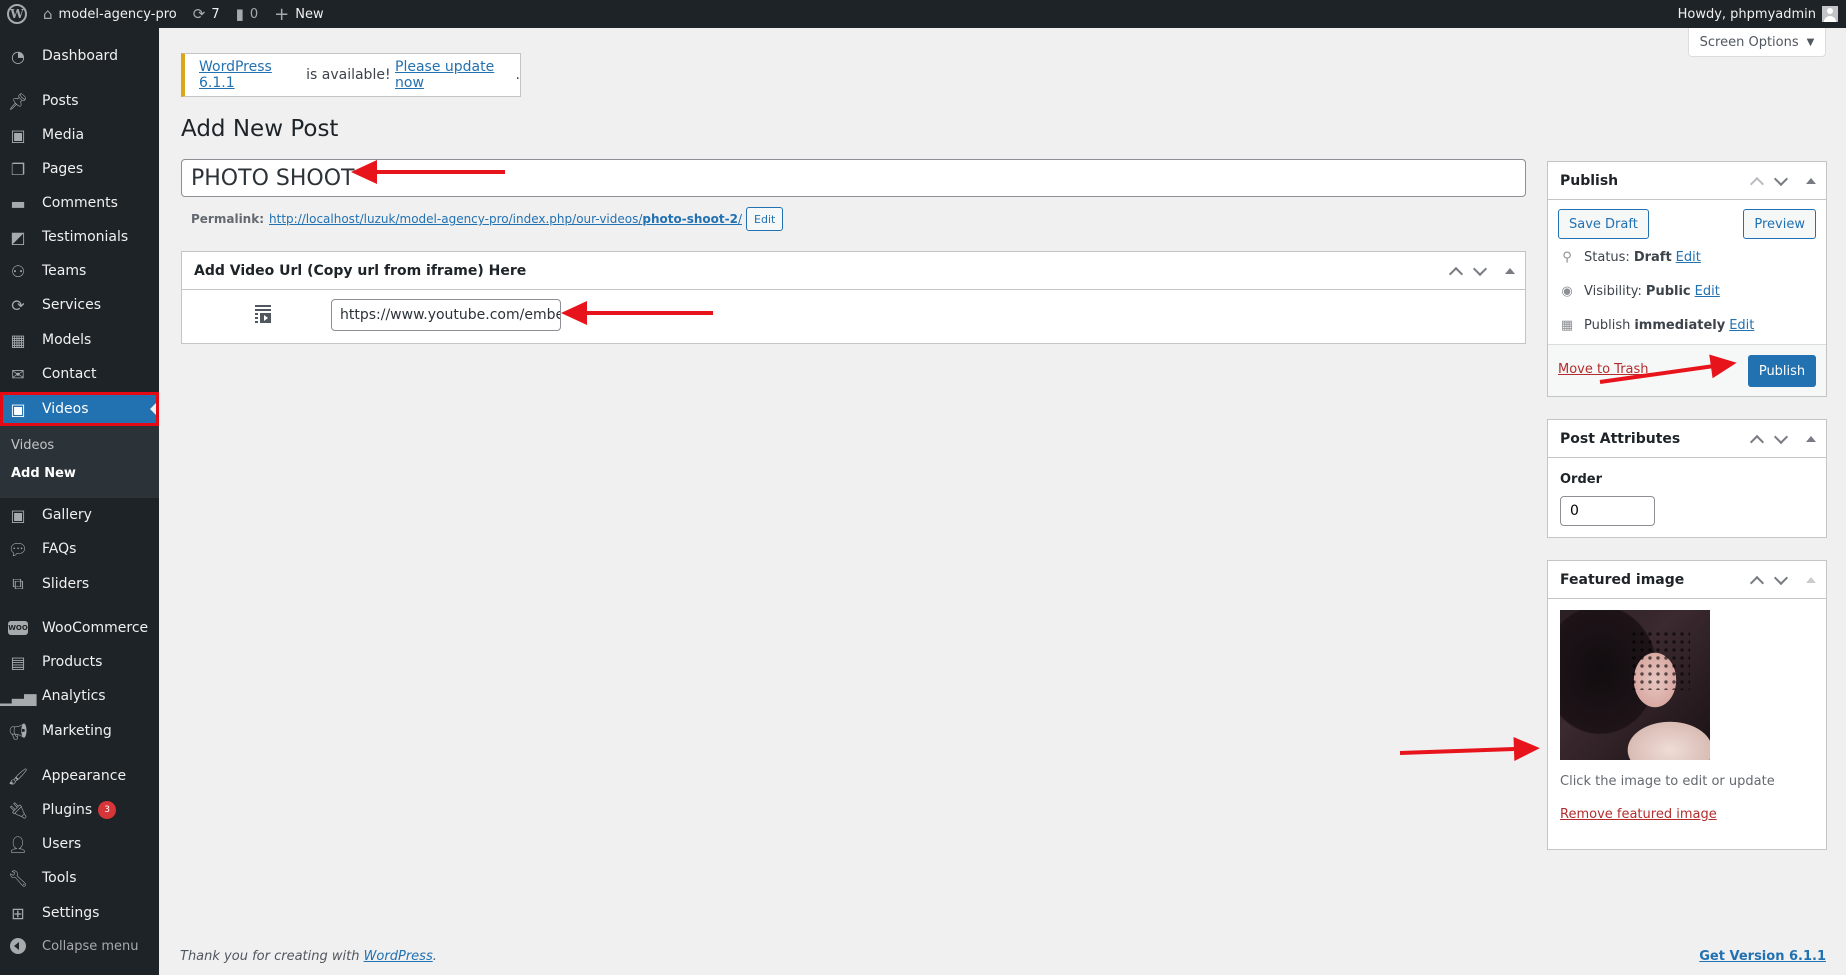  I want to click on sidebar-item-woocommerce: WOO WooCommerce, so click(79, 628).